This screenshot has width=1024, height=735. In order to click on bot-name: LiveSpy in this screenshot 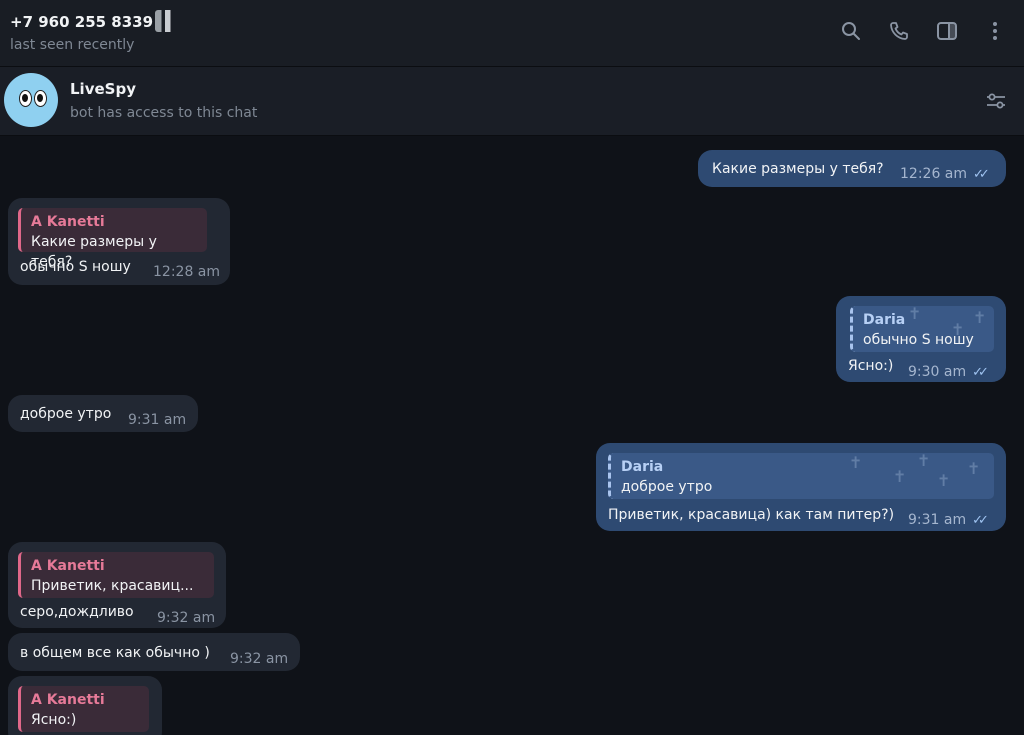, I will do `click(103, 89)`.